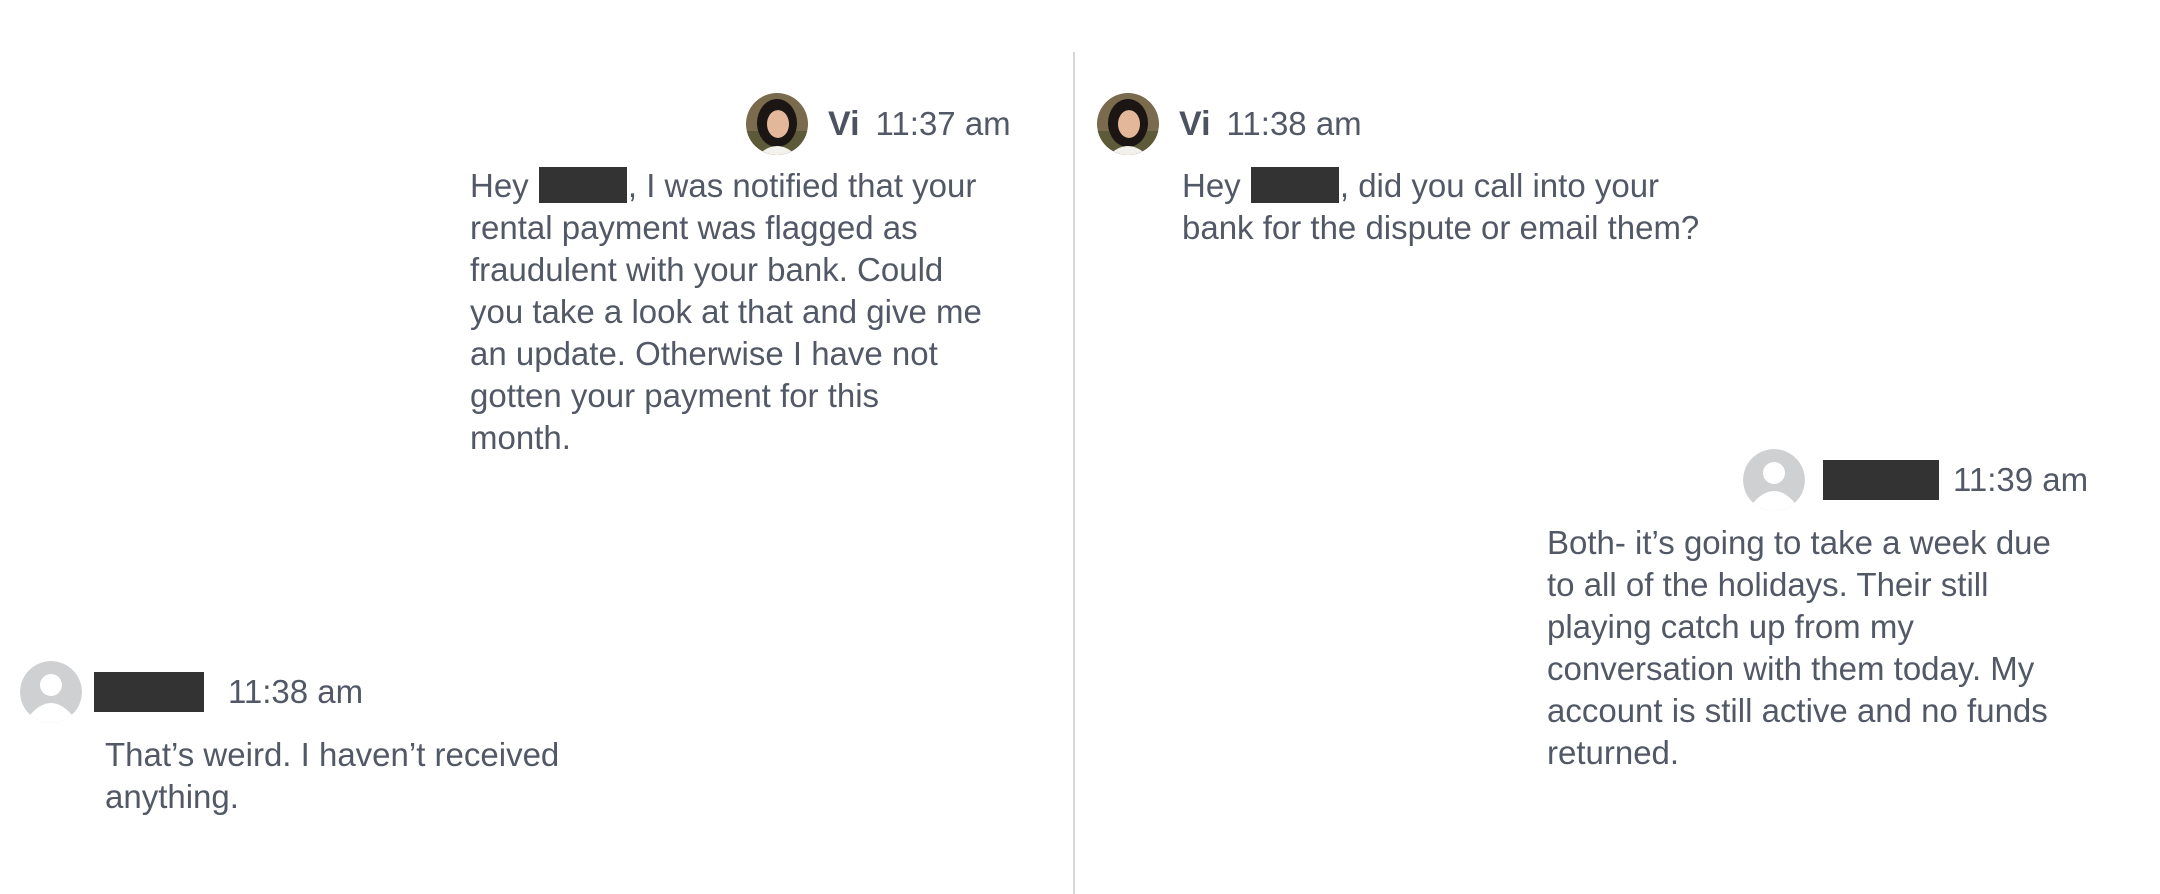  What do you see at coordinates (1797, 710) in the screenshot?
I see `message-line: account is still active and no funds` at bounding box center [1797, 710].